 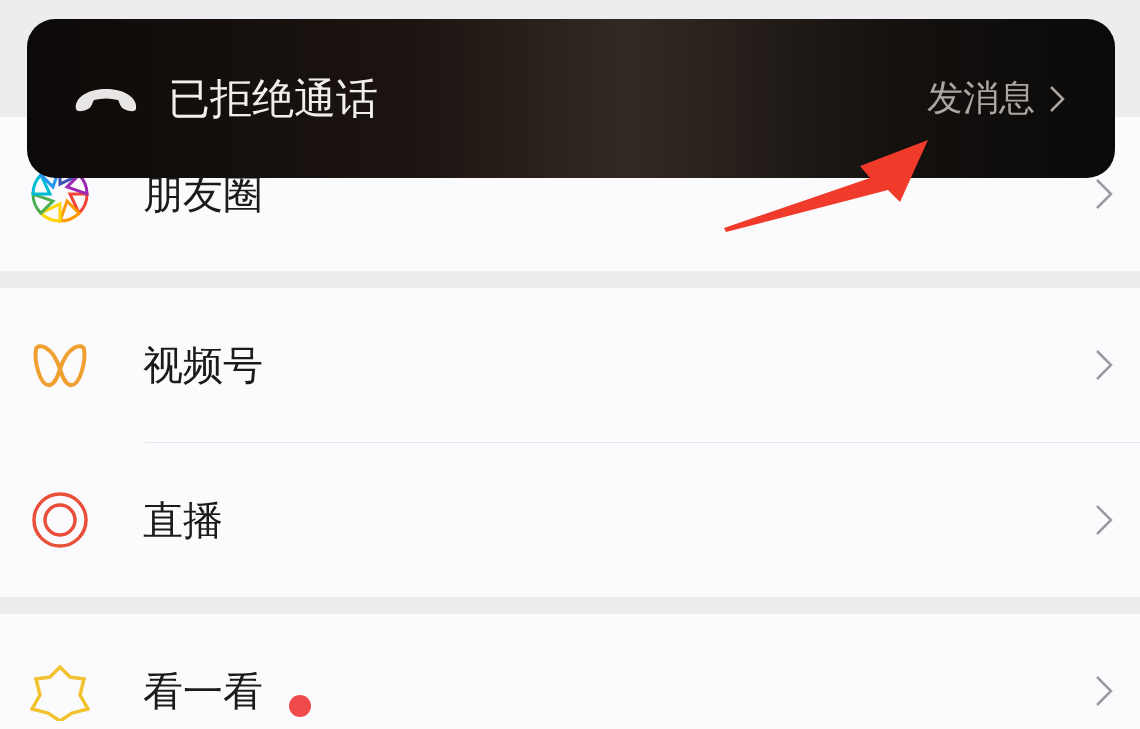 What do you see at coordinates (183, 520) in the screenshot?
I see `menu-item-label: 直播` at bounding box center [183, 520].